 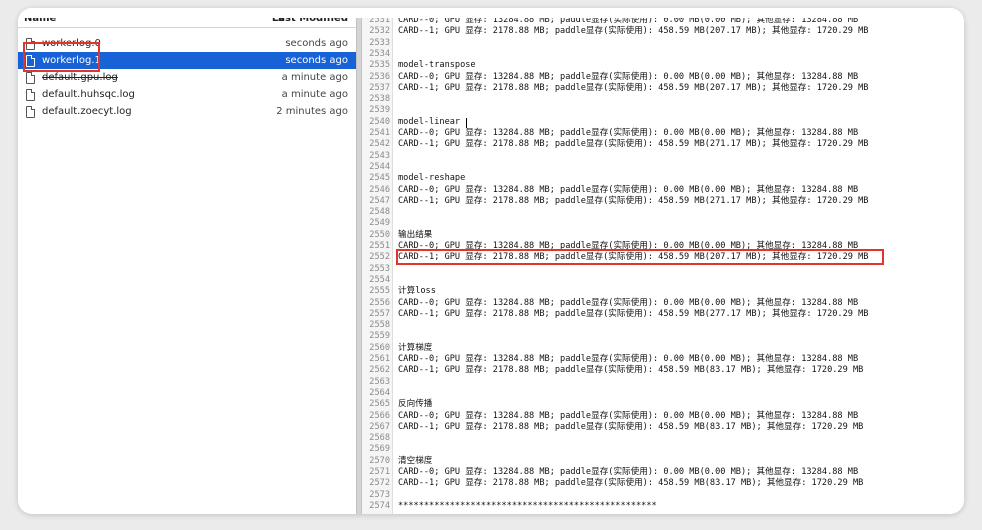 What do you see at coordinates (316, 43) in the screenshot?
I see `file-modified: seconds ago` at bounding box center [316, 43].